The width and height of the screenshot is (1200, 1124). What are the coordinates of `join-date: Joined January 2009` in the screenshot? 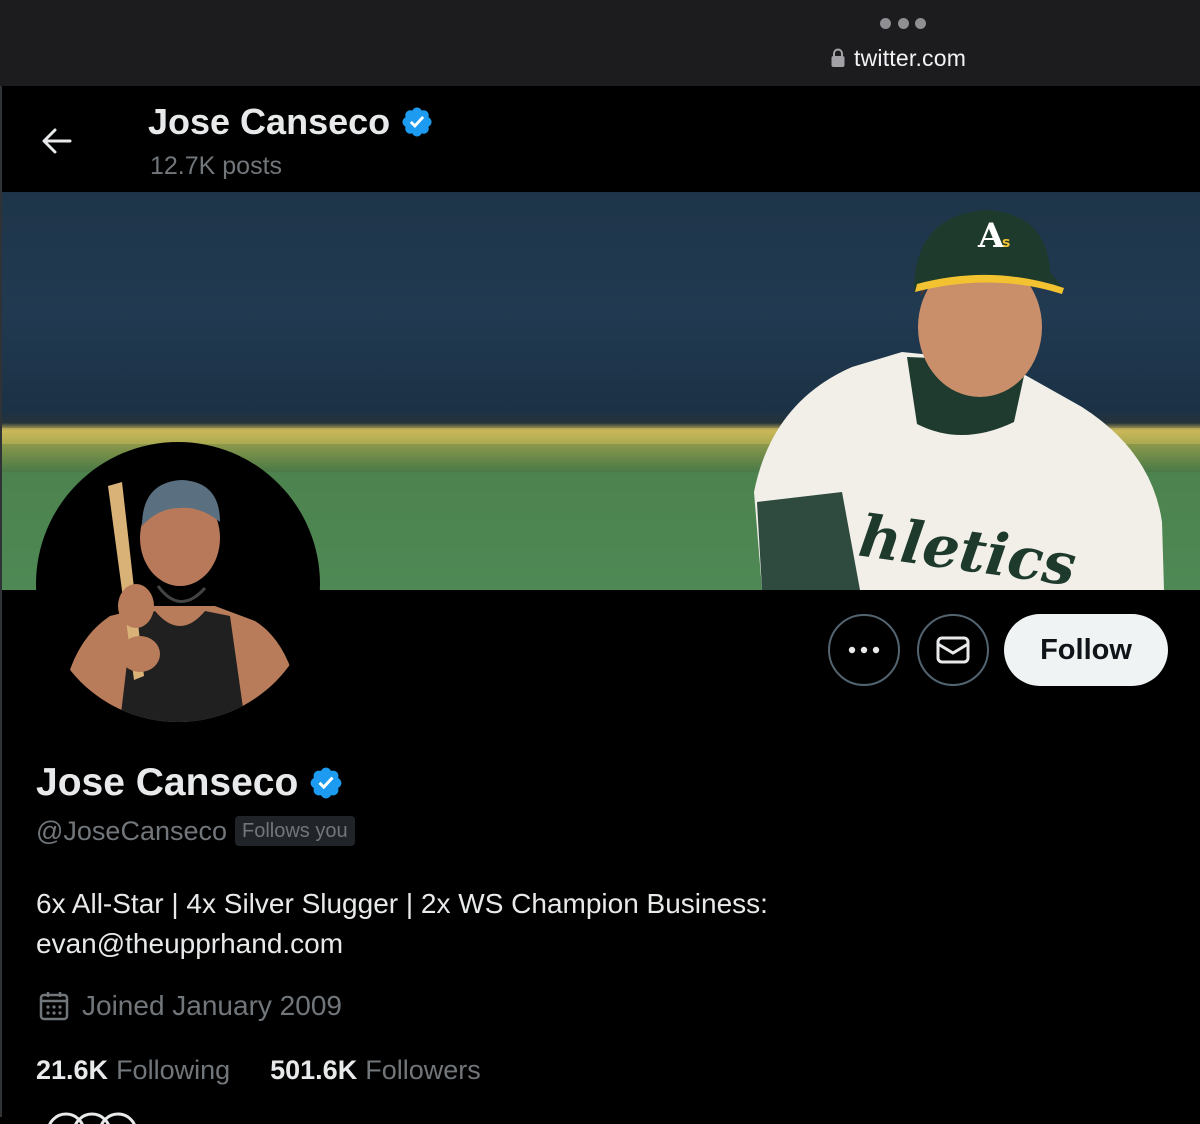 It's located at (190, 1006).